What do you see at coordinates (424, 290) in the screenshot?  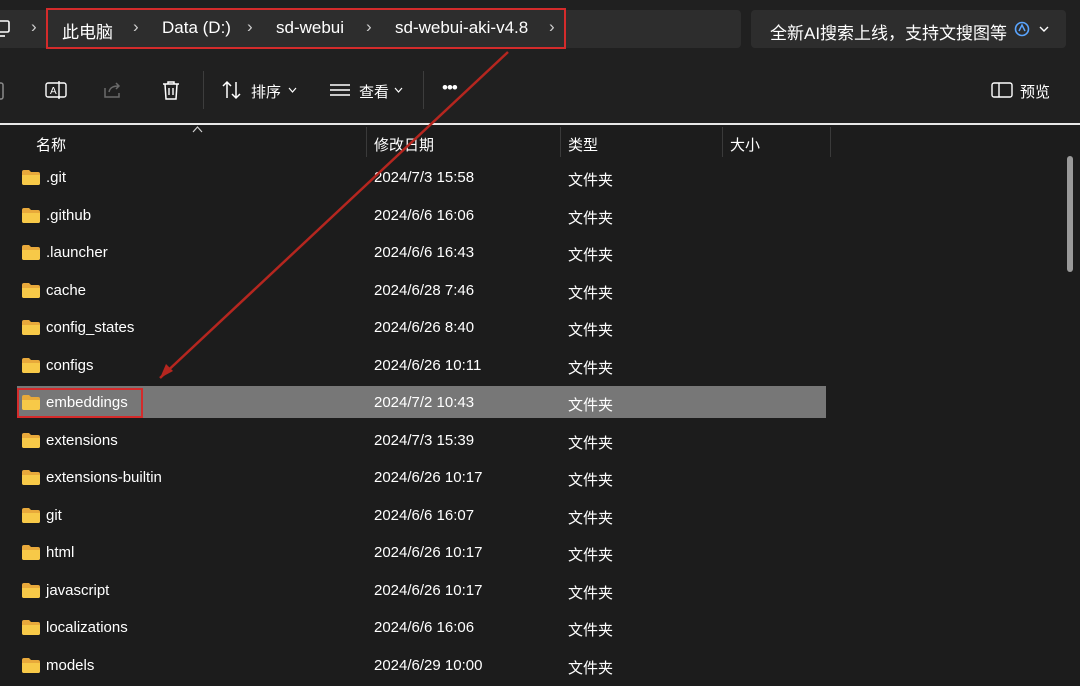 I see `file-modified-date: 2024/6/28 7:46` at bounding box center [424, 290].